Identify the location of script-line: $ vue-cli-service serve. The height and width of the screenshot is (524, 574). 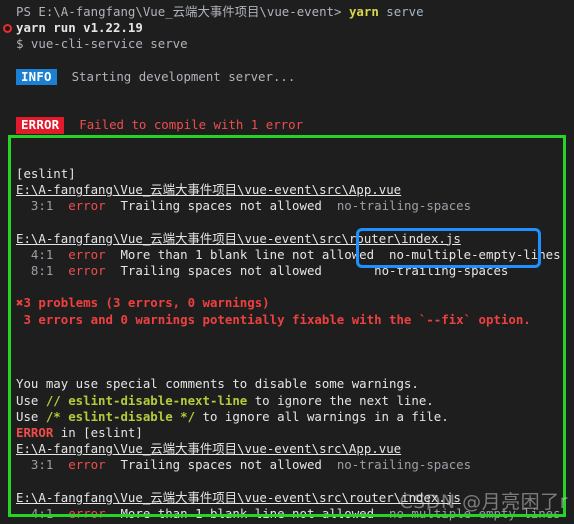
(287, 44).